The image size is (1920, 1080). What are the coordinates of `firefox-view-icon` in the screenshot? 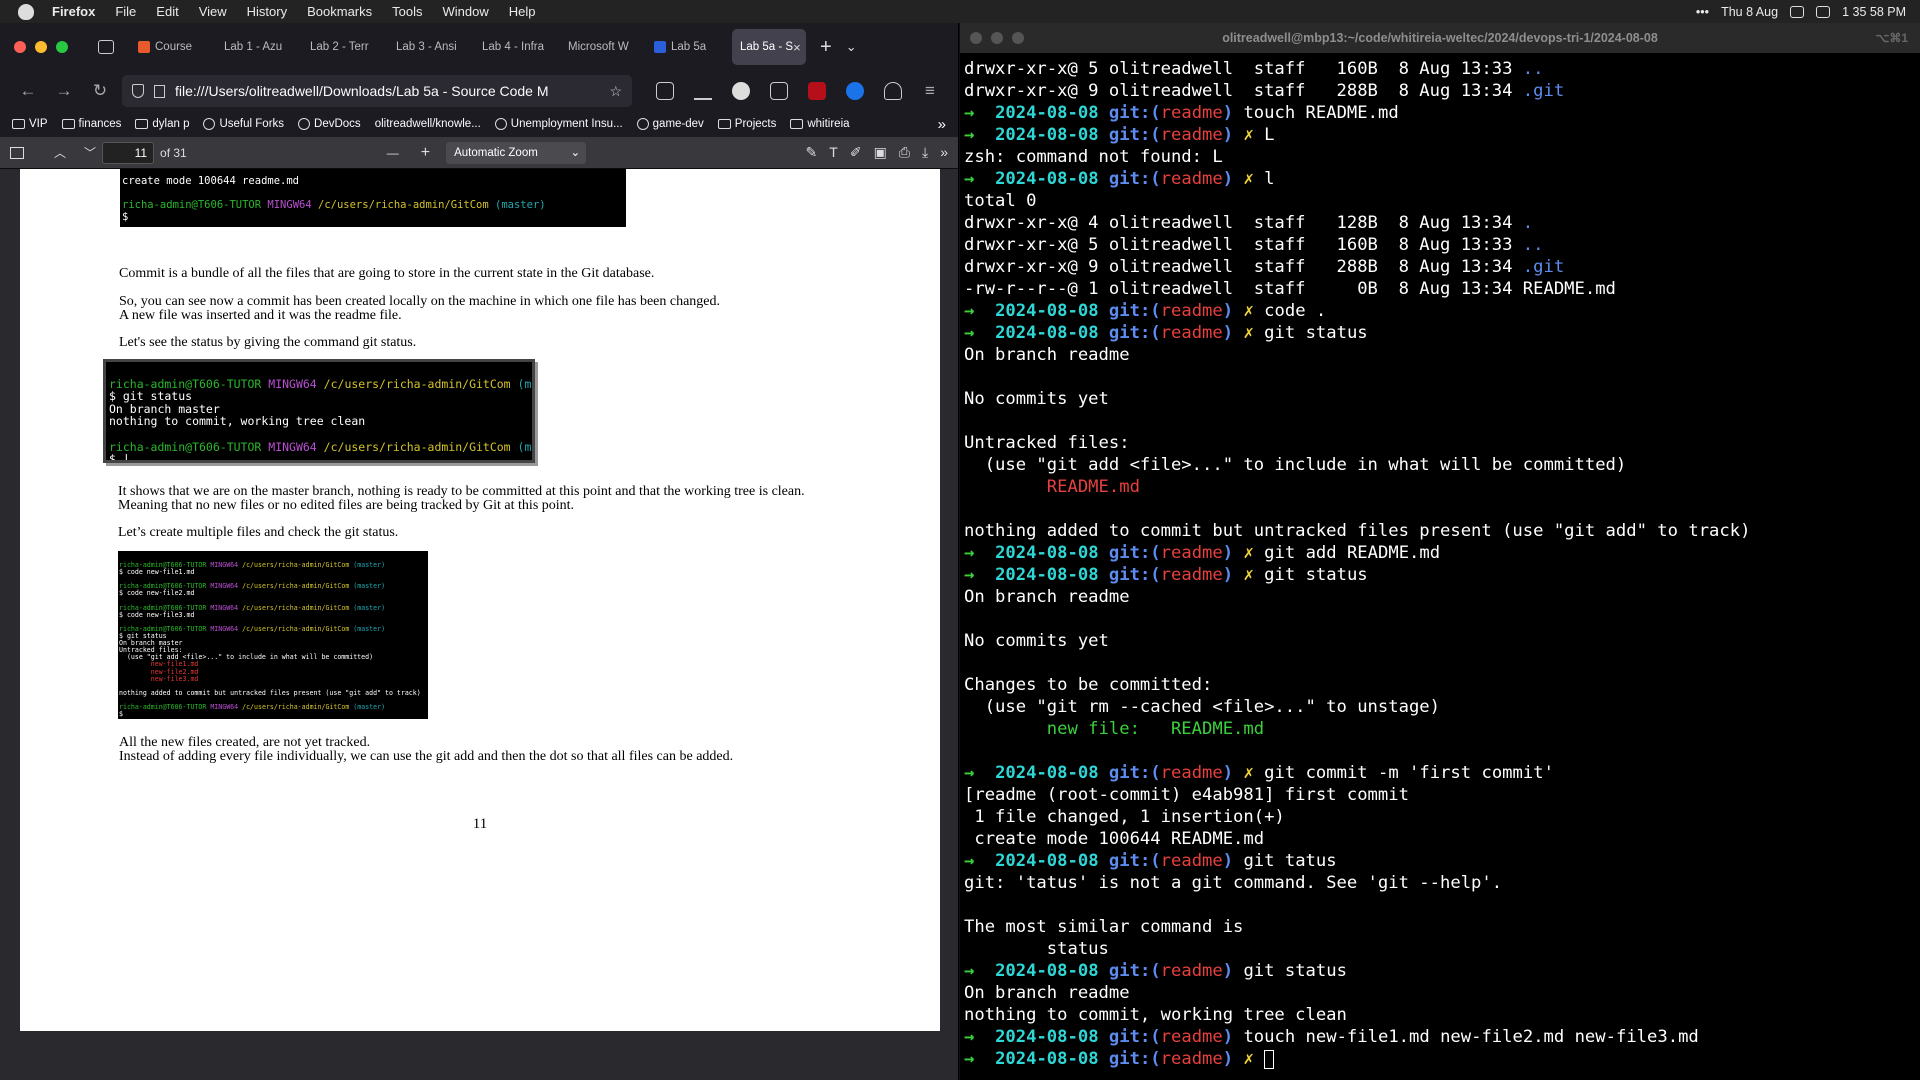 It's located at (106, 47).